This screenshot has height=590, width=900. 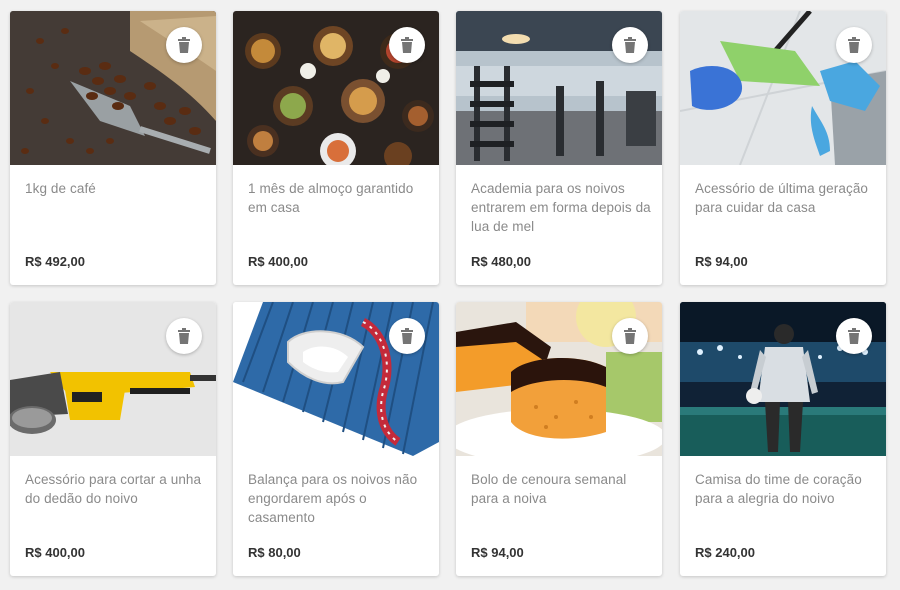 I want to click on product-card: 1kg de café R$ 492,00, so click(x=113, y=148).